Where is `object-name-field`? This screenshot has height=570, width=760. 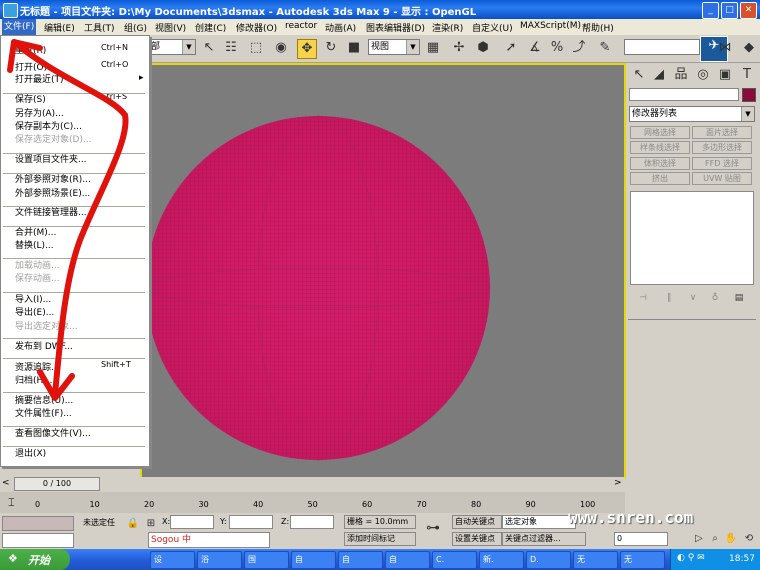 object-name-field is located at coordinates (684, 94).